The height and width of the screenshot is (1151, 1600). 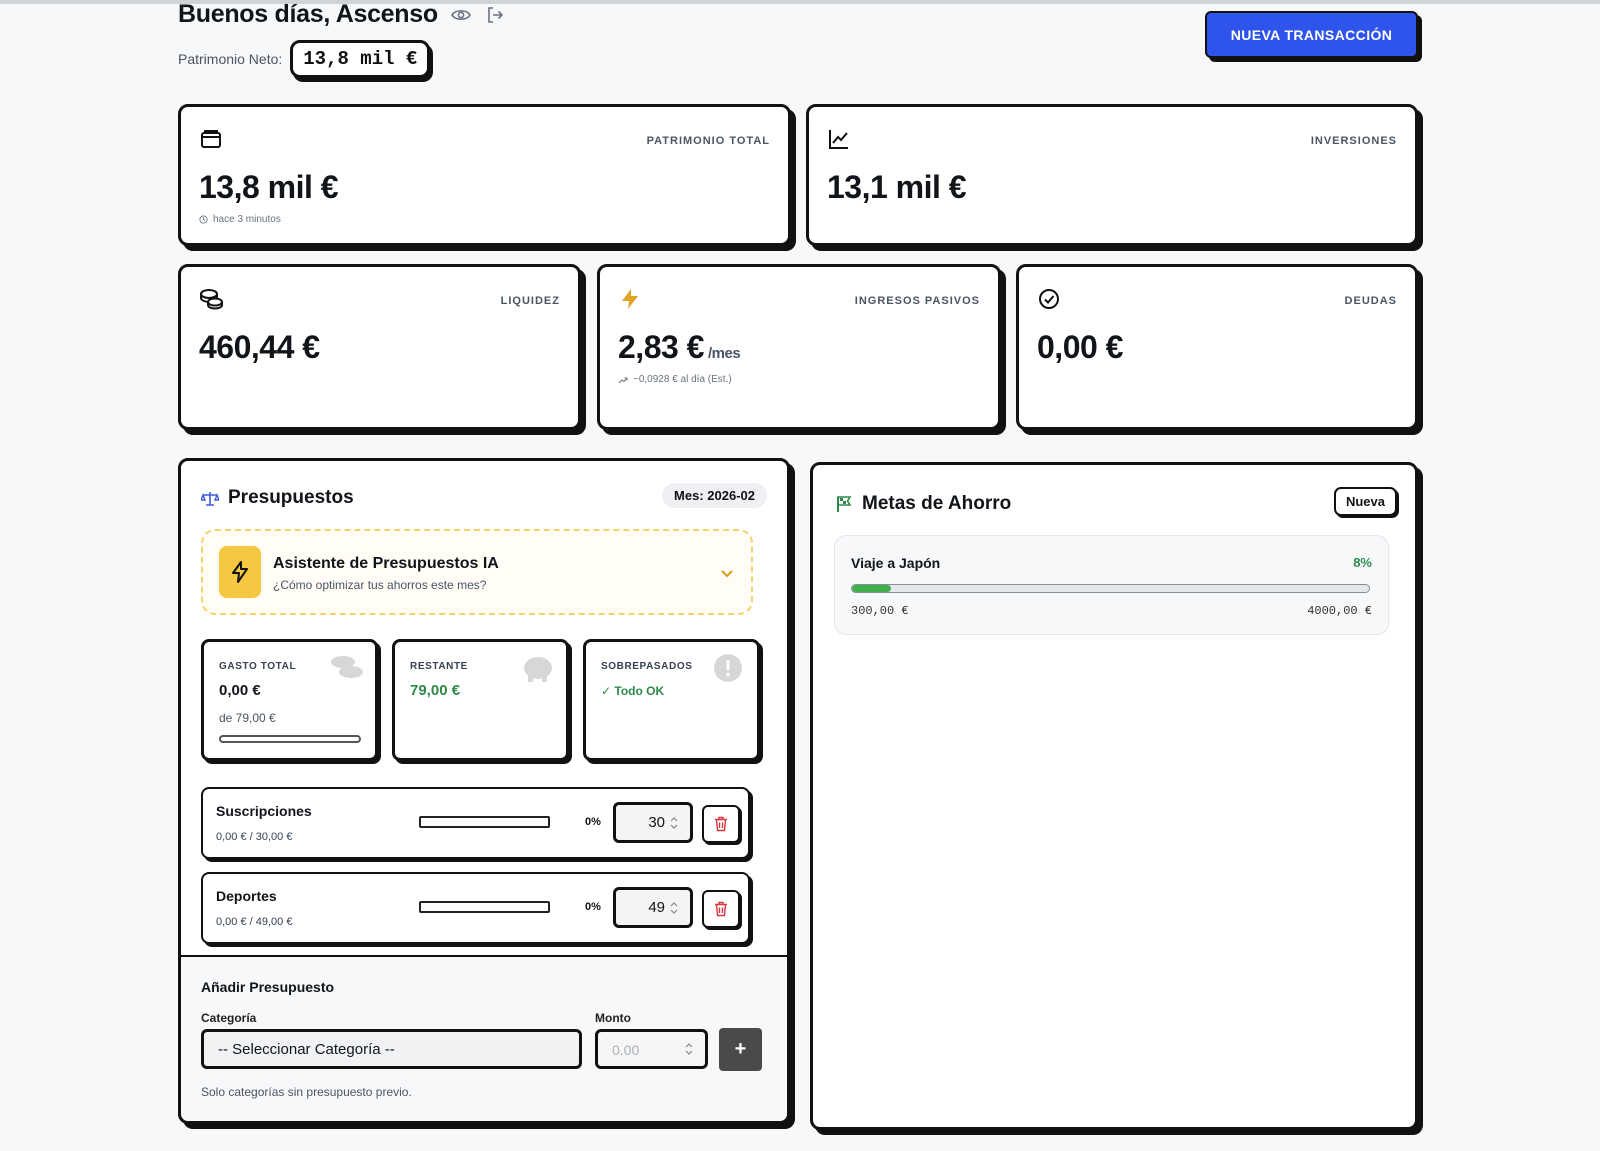 I want to click on add-budget-button: +, so click(x=740, y=1049).